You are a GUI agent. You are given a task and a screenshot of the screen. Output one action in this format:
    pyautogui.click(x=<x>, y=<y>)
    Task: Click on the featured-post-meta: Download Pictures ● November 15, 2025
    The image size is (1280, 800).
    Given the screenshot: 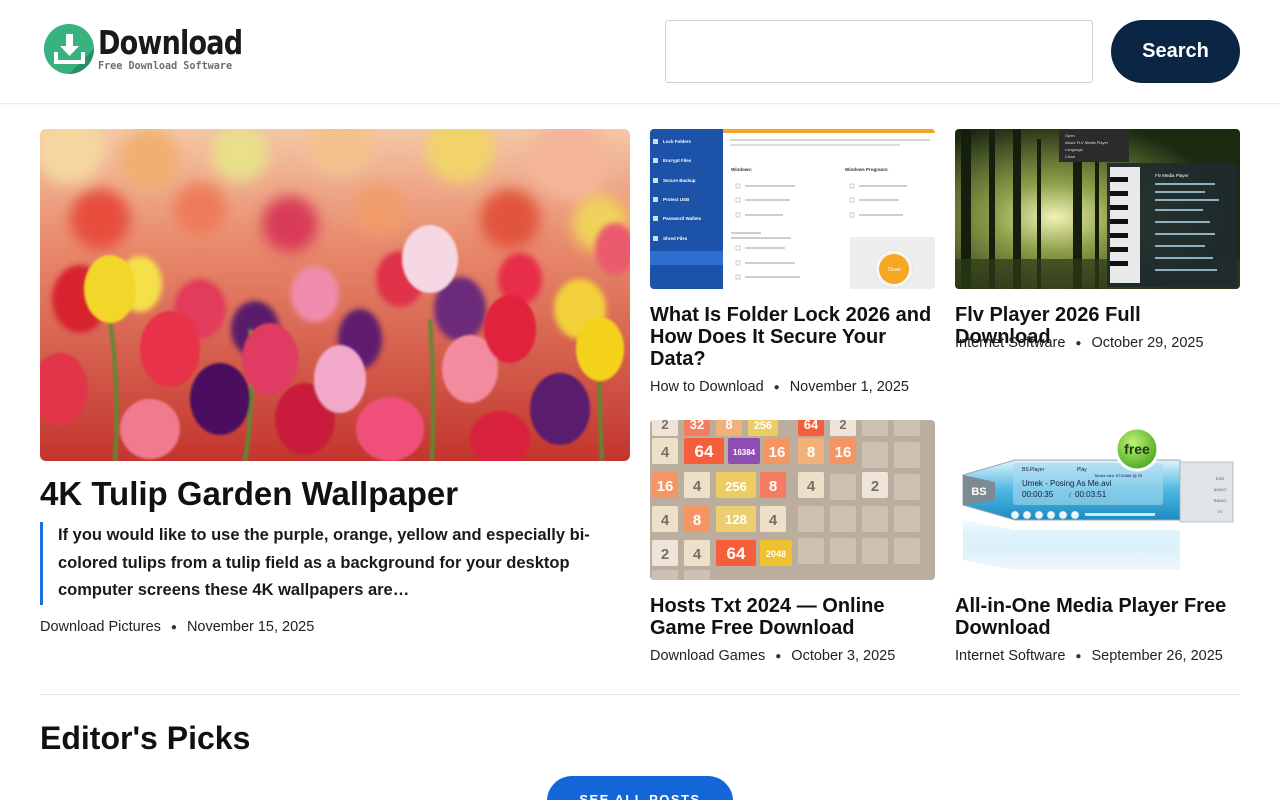 What is the action you would take?
    pyautogui.click(x=177, y=627)
    